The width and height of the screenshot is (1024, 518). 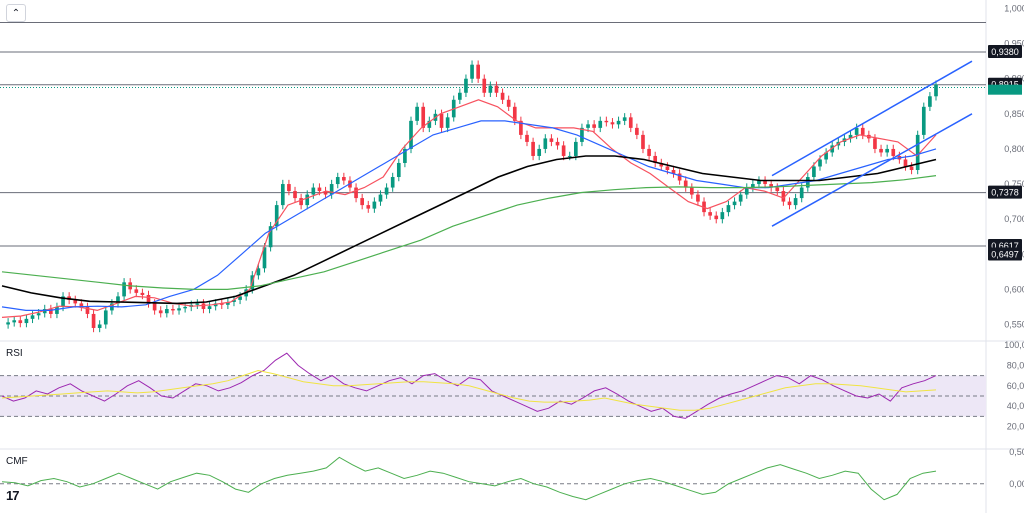 I want to click on cmf-line, so click(x=469, y=478).